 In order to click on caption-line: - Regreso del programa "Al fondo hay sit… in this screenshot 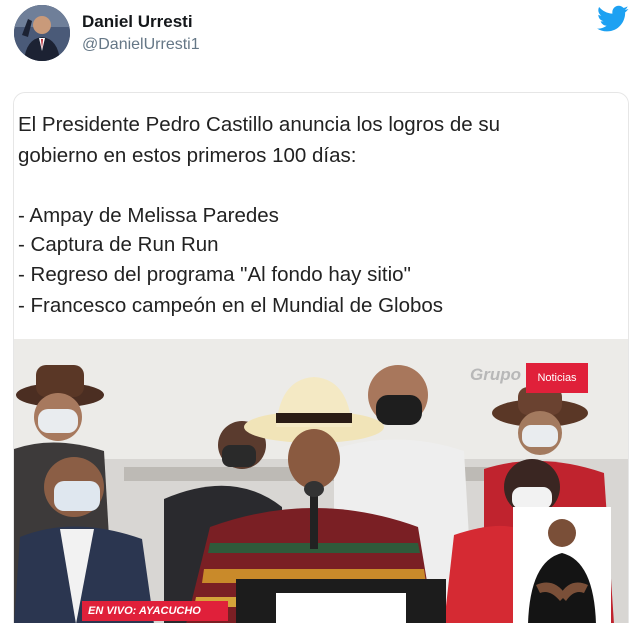, I will do `click(214, 274)`.